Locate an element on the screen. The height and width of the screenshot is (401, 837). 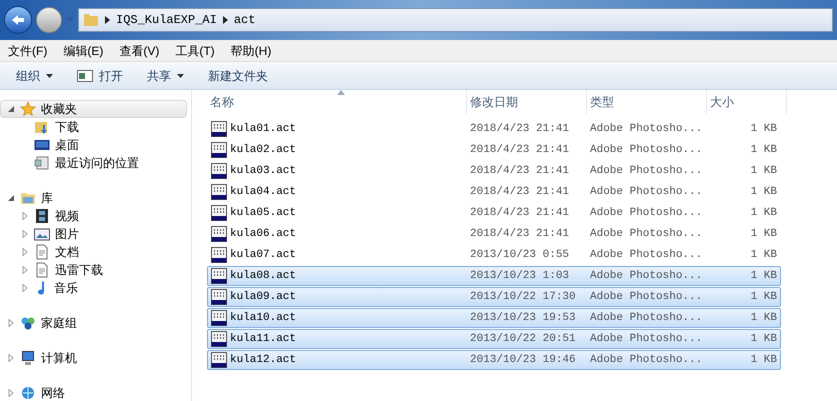
file-name: kula06.act is located at coordinates (263, 234).